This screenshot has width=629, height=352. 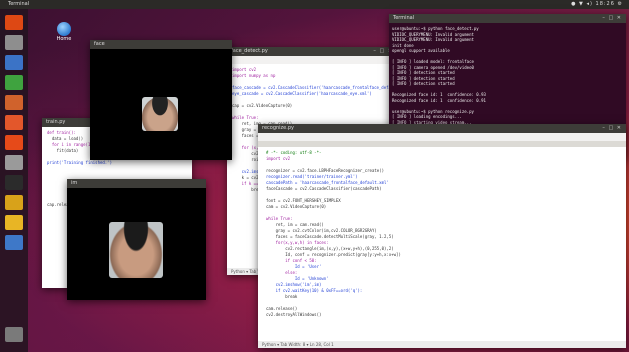 I want to click on ubuntu-dash-icon, so click(x=14, y=22).